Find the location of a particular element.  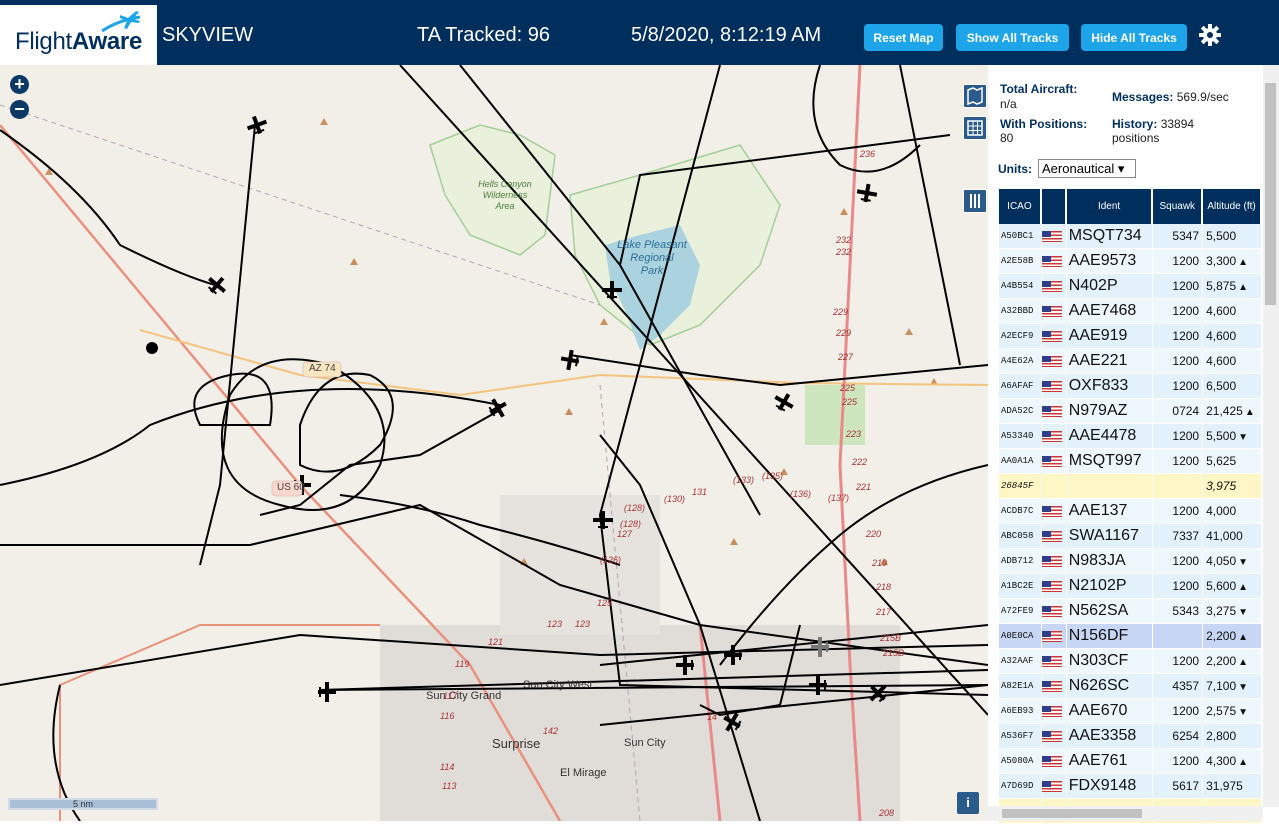

table-row: A4E62A AAE221 1200 4,600 is located at coordinates (1130, 361).